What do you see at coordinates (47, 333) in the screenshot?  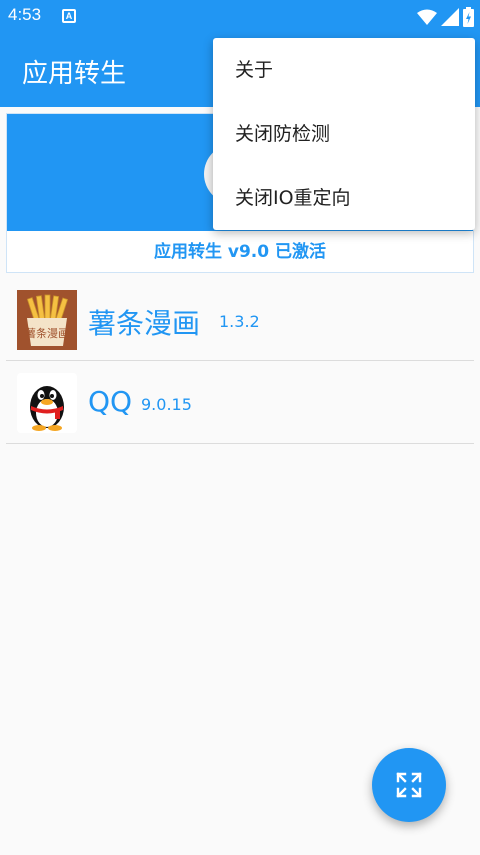 I see `svg-text: 薯条漫画` at bounding box center [47, 333].